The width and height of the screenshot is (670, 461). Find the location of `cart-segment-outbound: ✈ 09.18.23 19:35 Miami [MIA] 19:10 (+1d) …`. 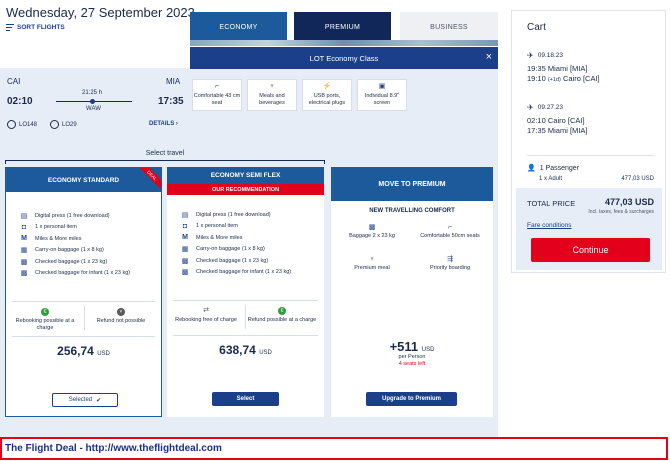

cart-segment-outbound: ✈ 09.18.23 19:35 Miami [MIA] 19:10 (+1d) … is located at coordinates (563, 67).